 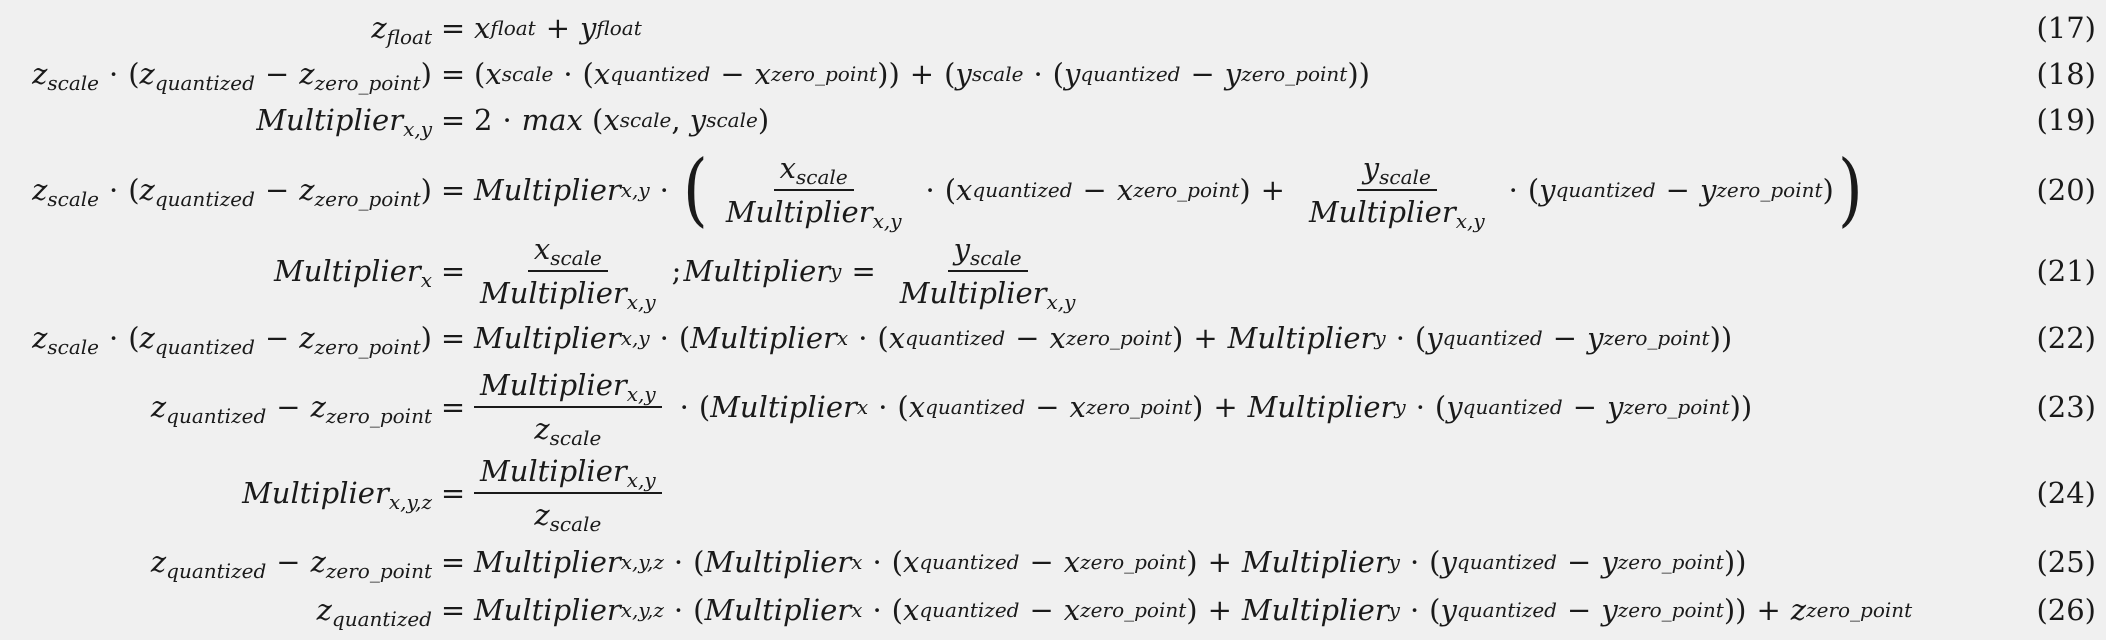 What do you see at coordinates (232, 340) in the screenshot?
I see `equation-22-lhs: zscale · (zquantized − zzero_point)` at bounding box center [232, 340].